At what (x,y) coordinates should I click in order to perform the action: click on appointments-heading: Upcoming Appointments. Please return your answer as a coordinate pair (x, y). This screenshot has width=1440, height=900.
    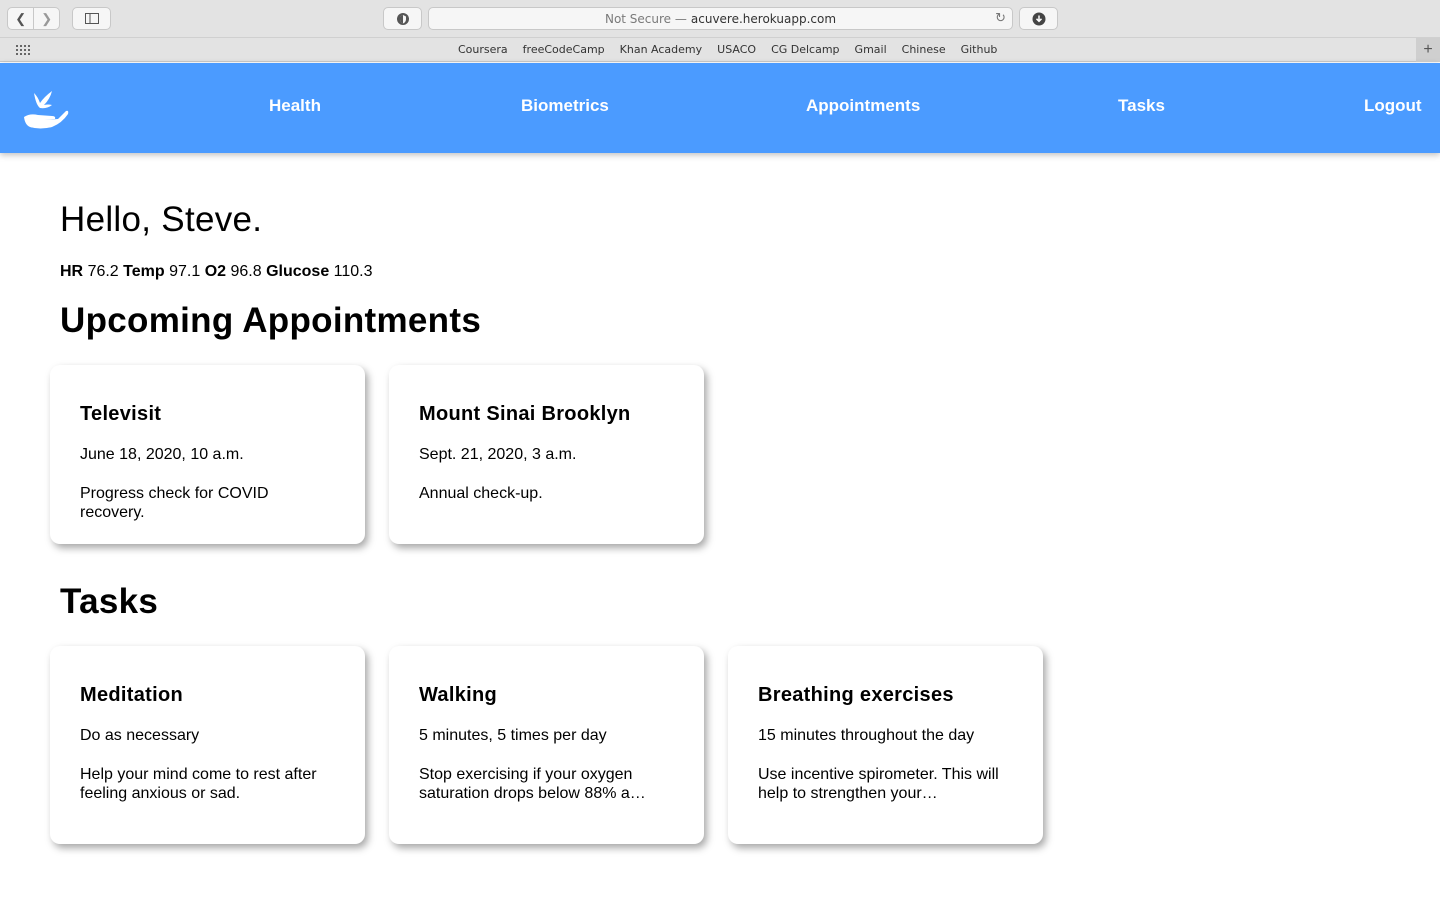
    Looking at the image, I should click on (271, 320).